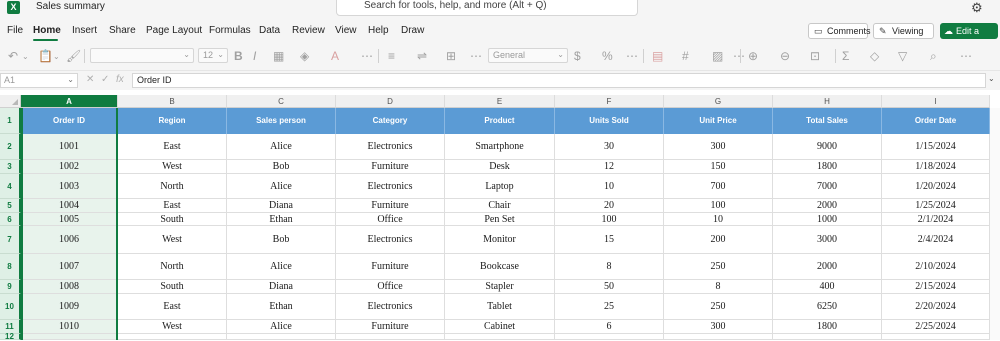 The width and height of the screenshot is (1000, 341). What do you see at coordinates (13, 7) in the screenshot?
I see `excel-icon: X` at bounding box center [13, 7].